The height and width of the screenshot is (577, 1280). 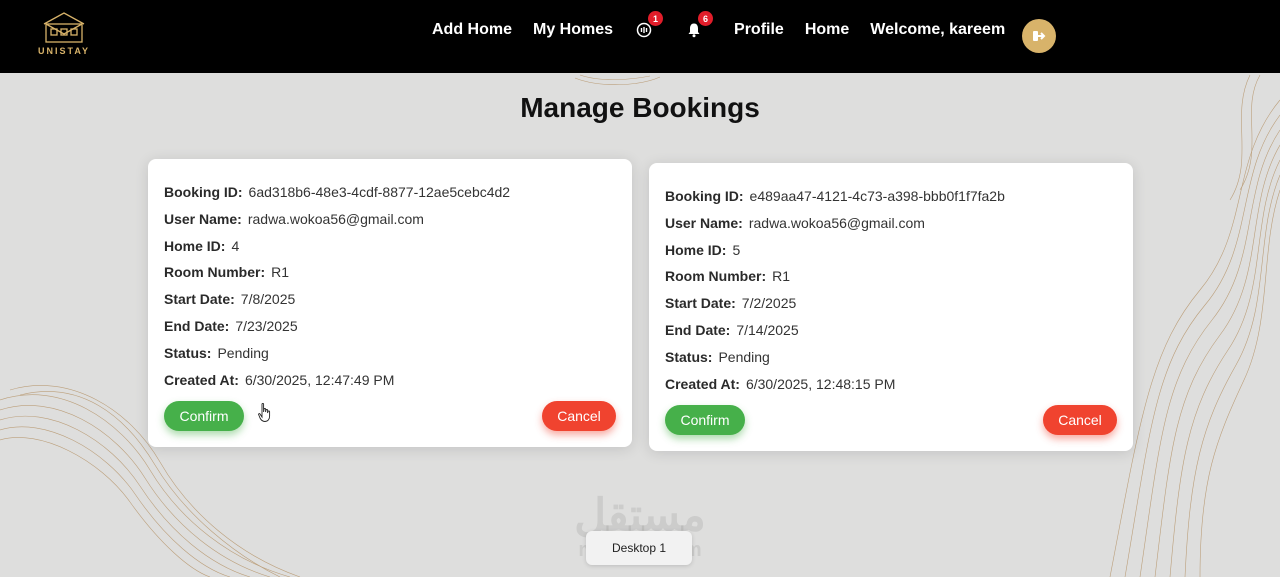 I want to click on chat-button: 1, so click(x=649, y=25).